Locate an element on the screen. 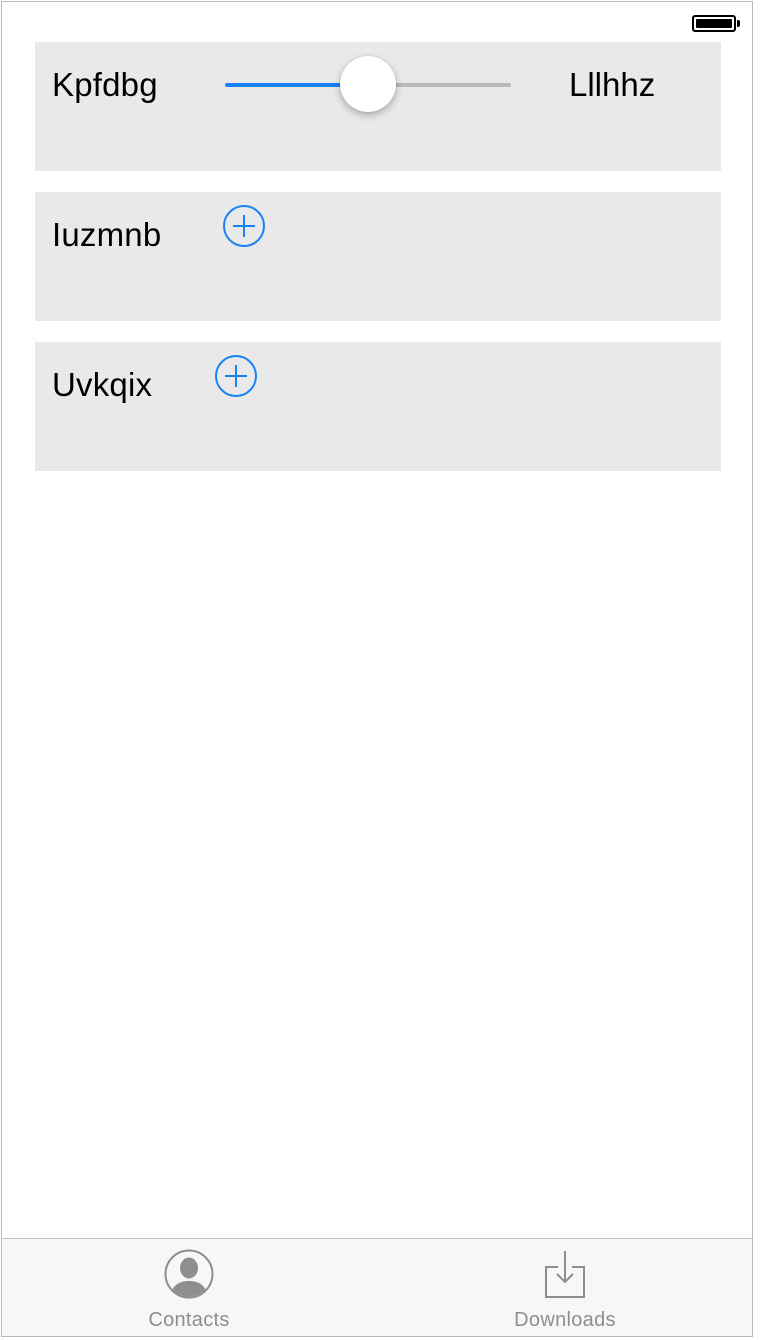 This screenshot has height=1340, width=760. battery-icon is located at coordinates (714, 23).